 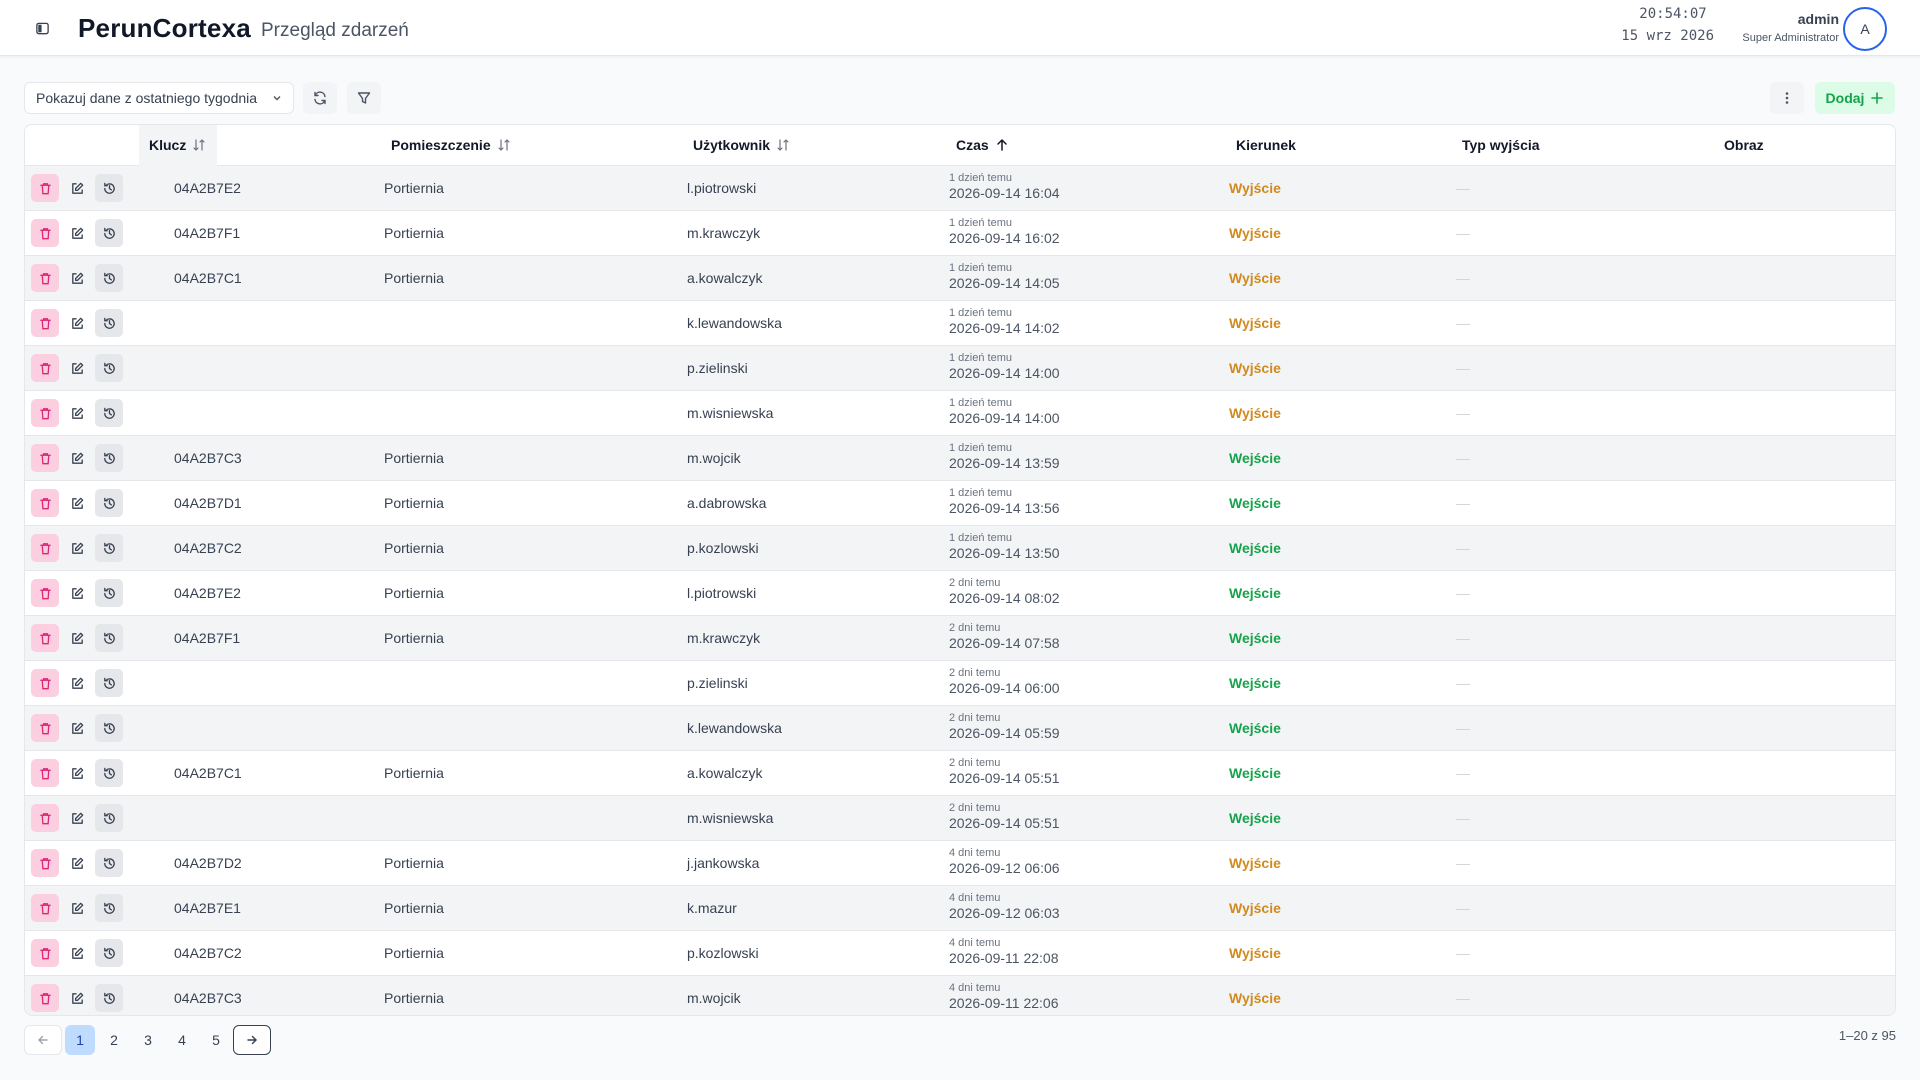 What do you see at coordinates (1787, 98) in the screenshot?
I see `more-options-button` at bounding box center [1787, 98].